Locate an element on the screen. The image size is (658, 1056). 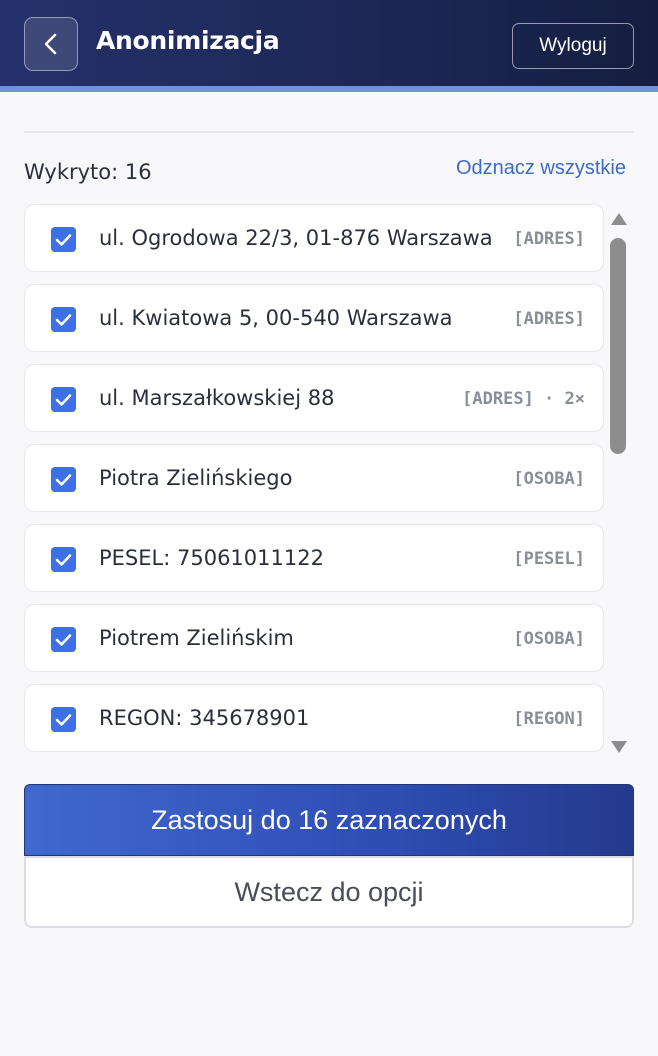
item-tag: [REGON] is located at coordinates (549, 719).